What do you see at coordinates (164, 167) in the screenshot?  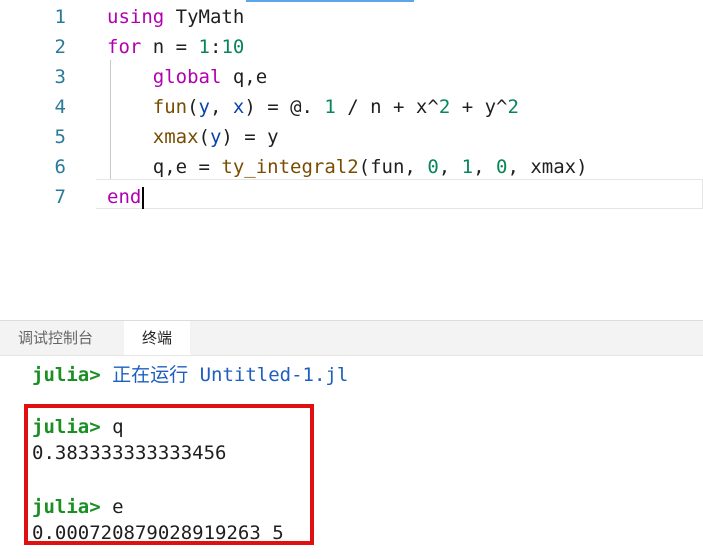 I see `code-token: q,e =` at bounding box center [164, 167].